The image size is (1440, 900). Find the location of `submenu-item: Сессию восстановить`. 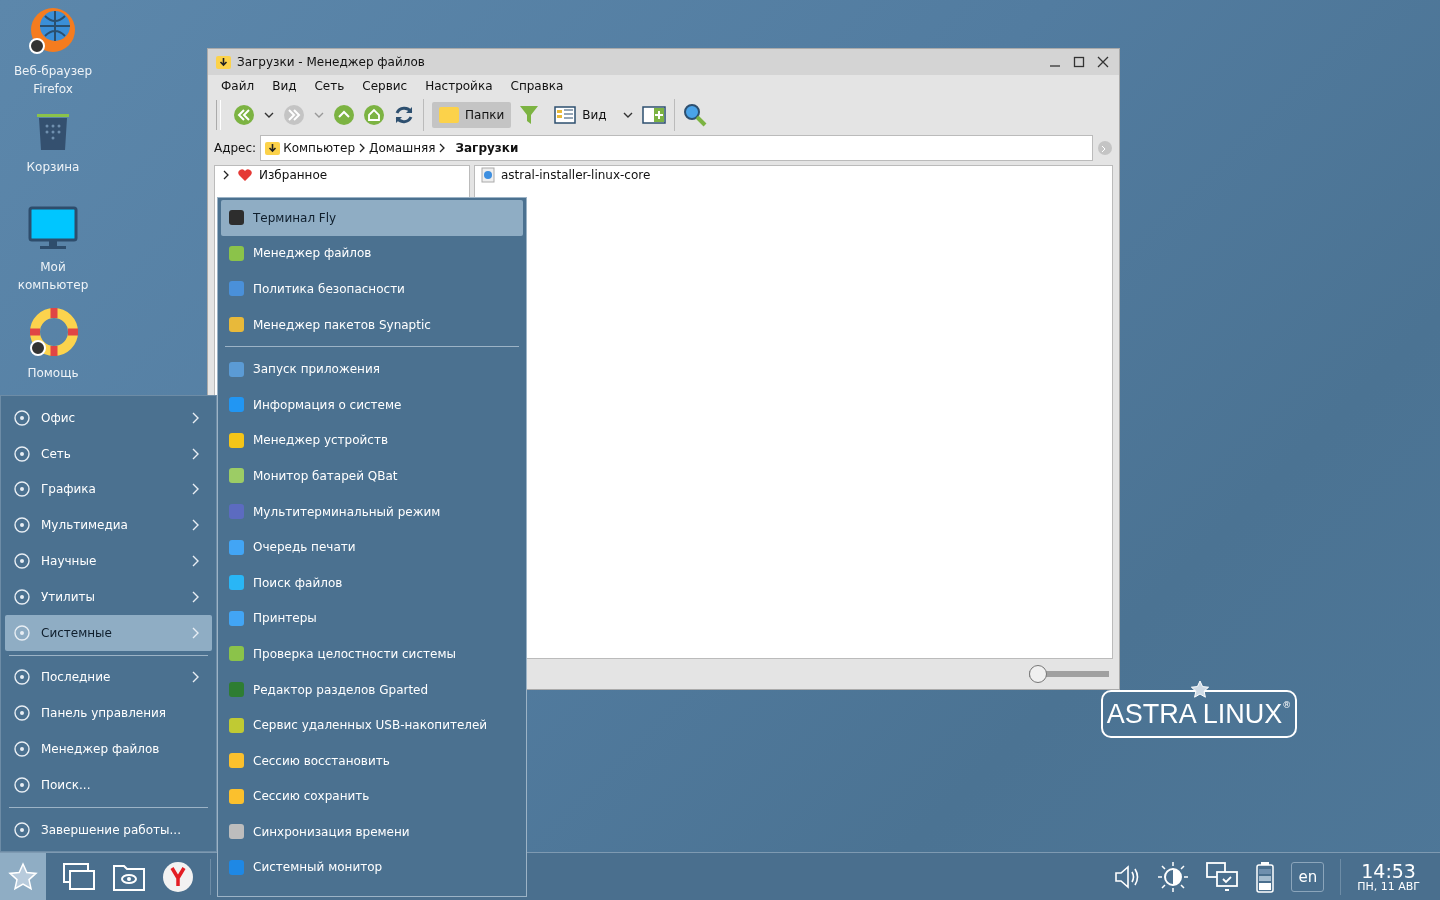

submenu-item: Сессию восстановить is located at coordinates (372, 760).